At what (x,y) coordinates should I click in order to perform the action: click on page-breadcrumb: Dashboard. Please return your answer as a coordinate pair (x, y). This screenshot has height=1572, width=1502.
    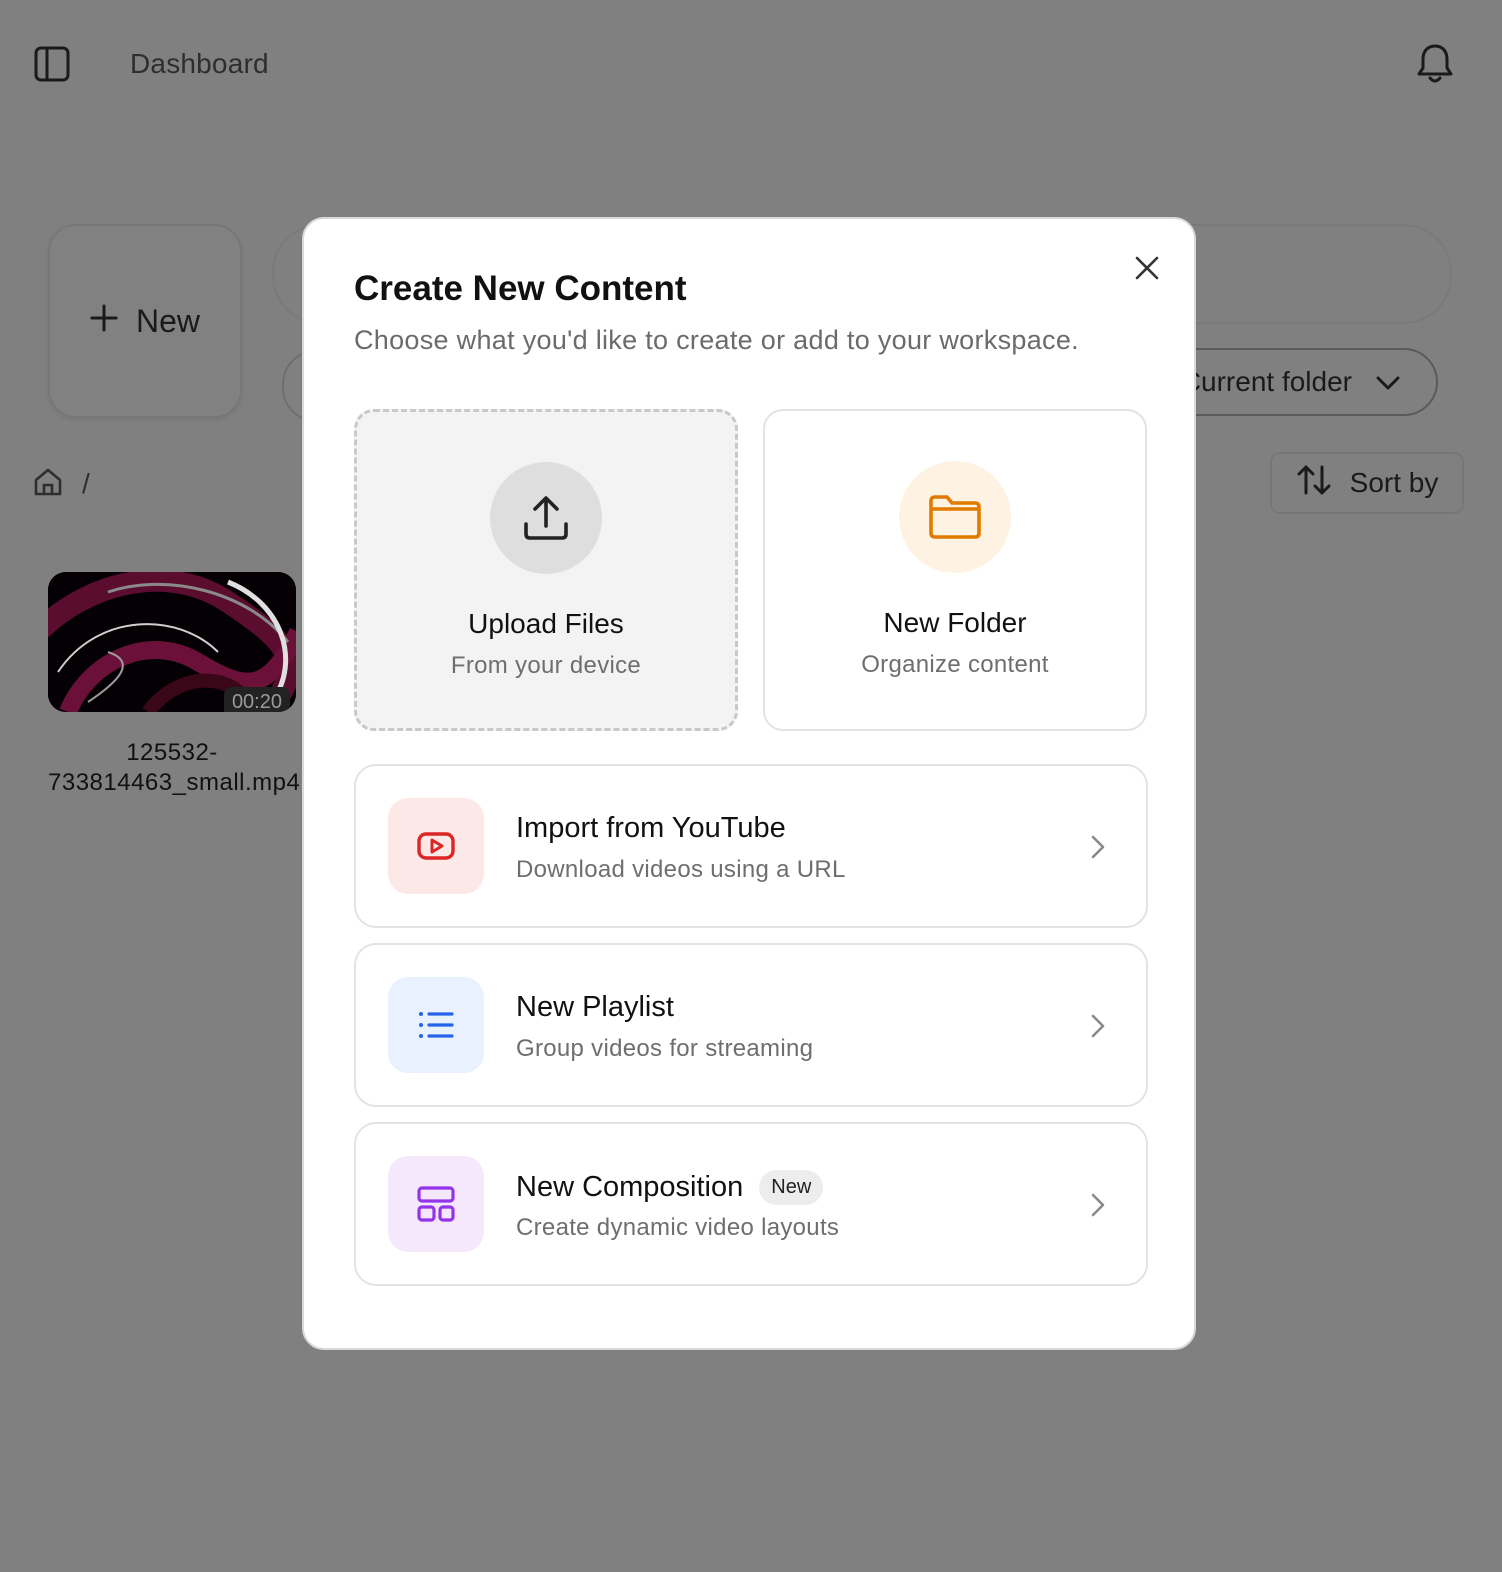
    Looking at the image, I should click on (199, 64).